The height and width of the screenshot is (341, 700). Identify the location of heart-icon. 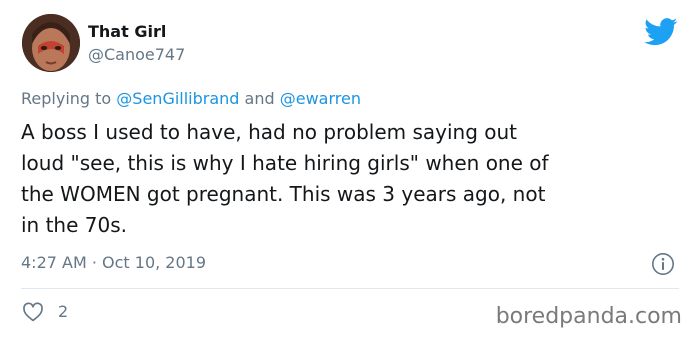
(33, 312).